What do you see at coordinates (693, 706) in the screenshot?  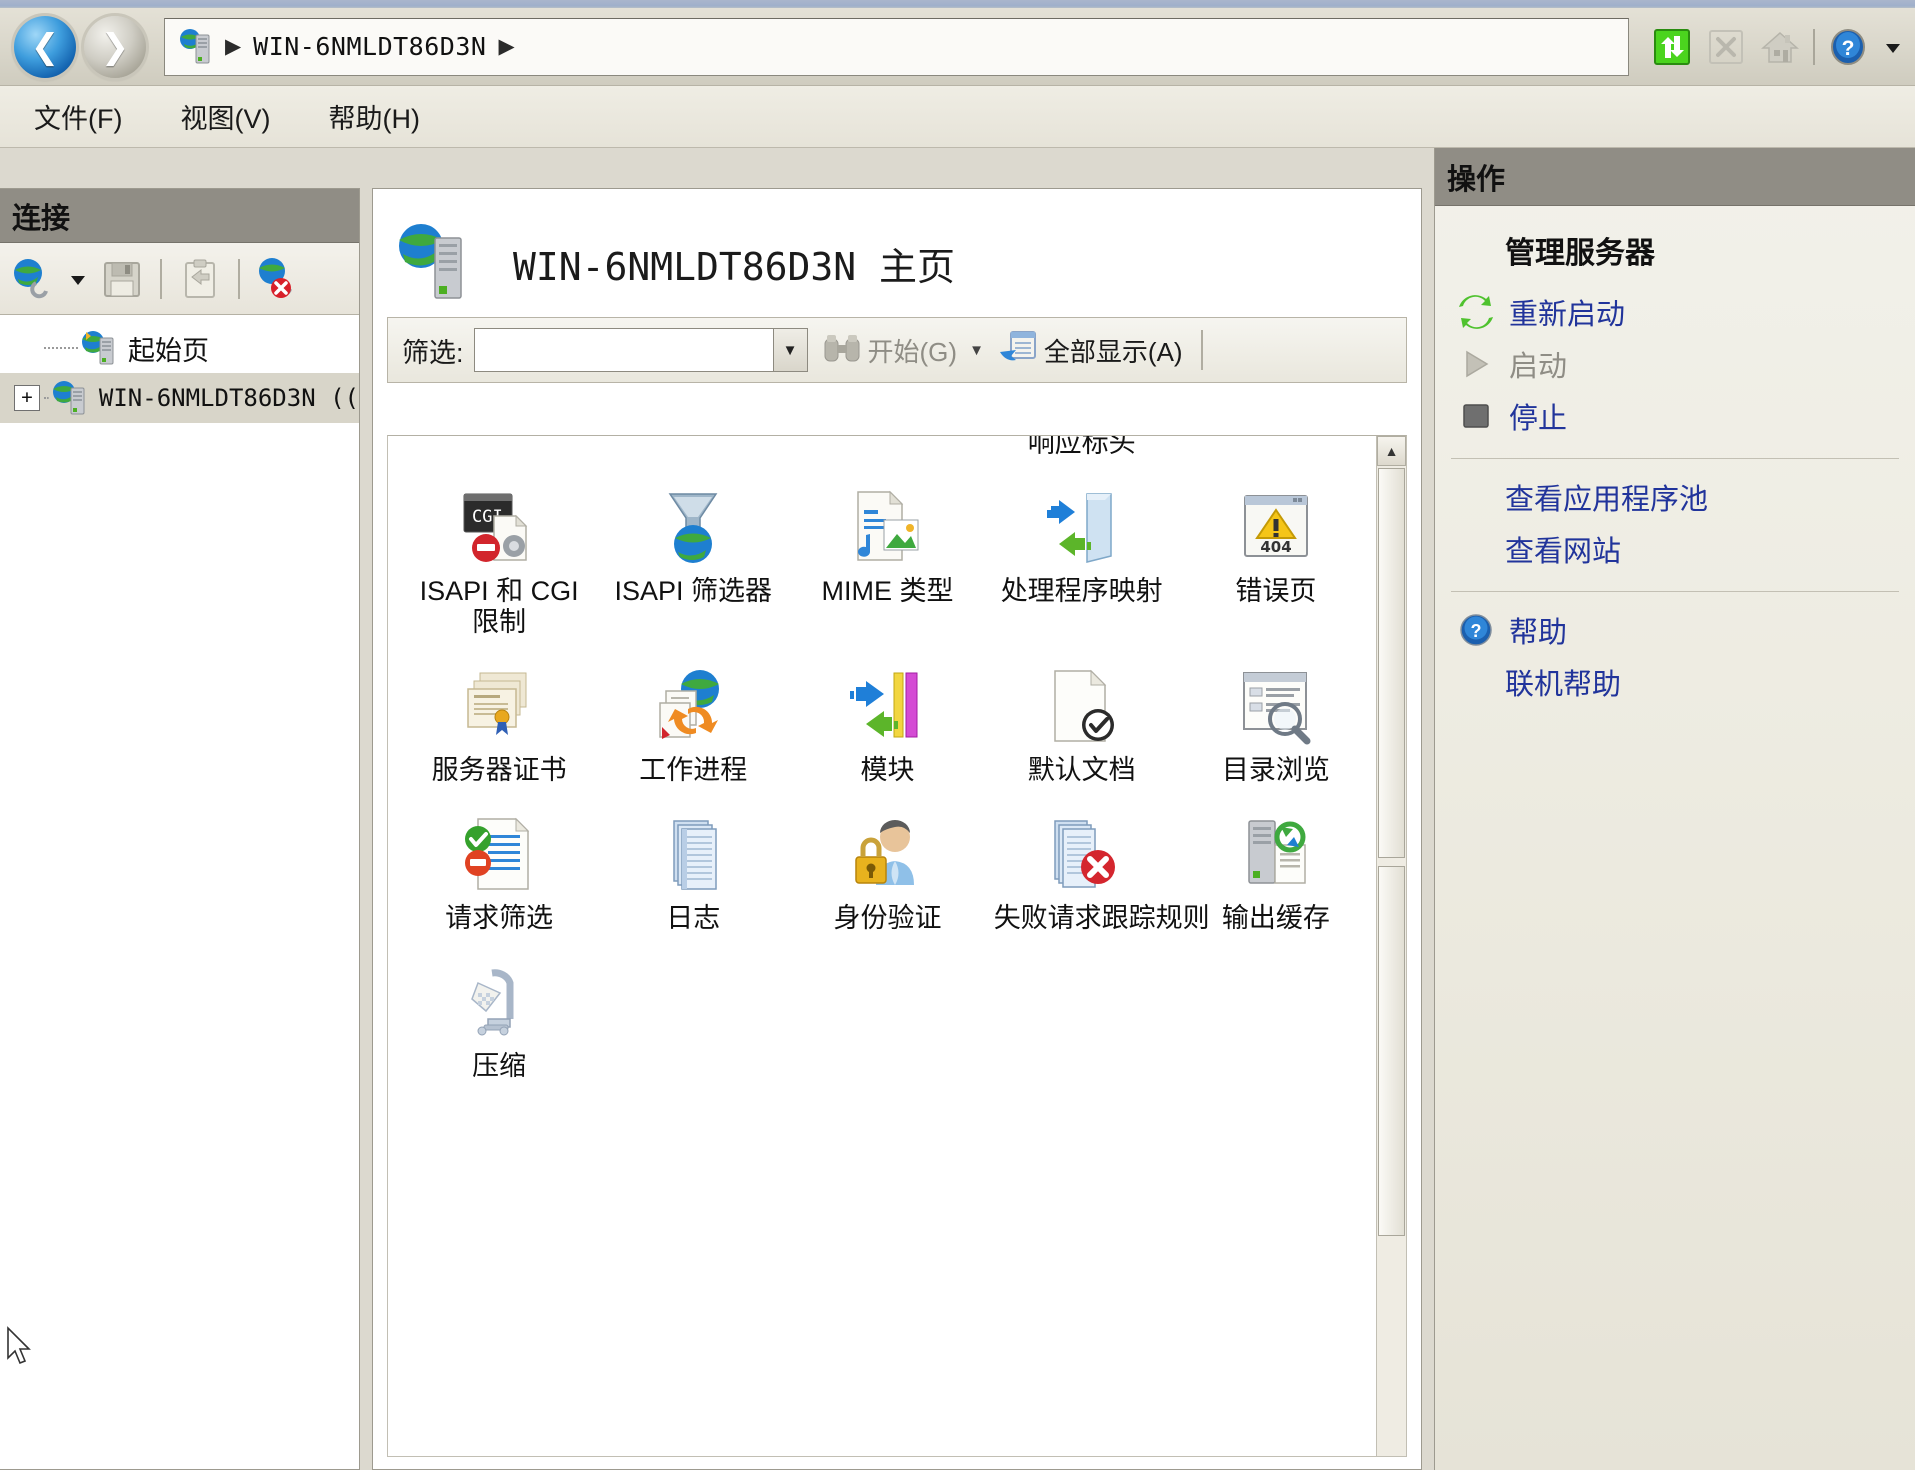 I see `worker-processes-icon` at bounding box center [693, 706].